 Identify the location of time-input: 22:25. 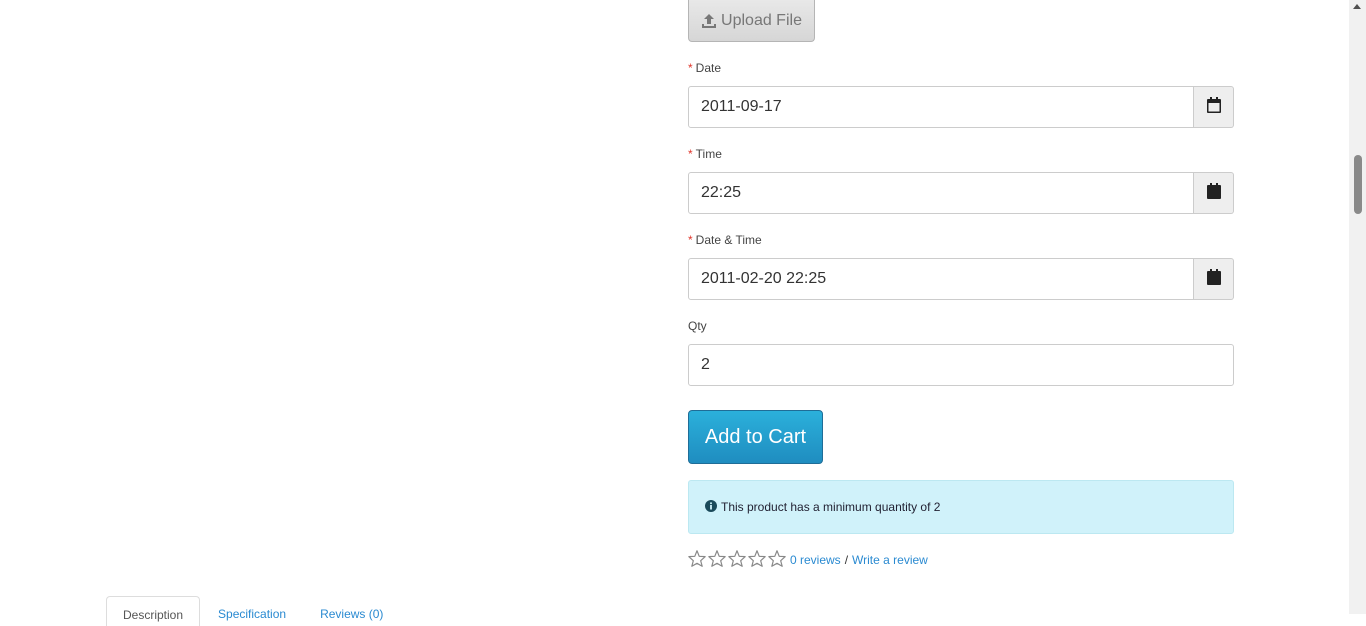
(941, 193).